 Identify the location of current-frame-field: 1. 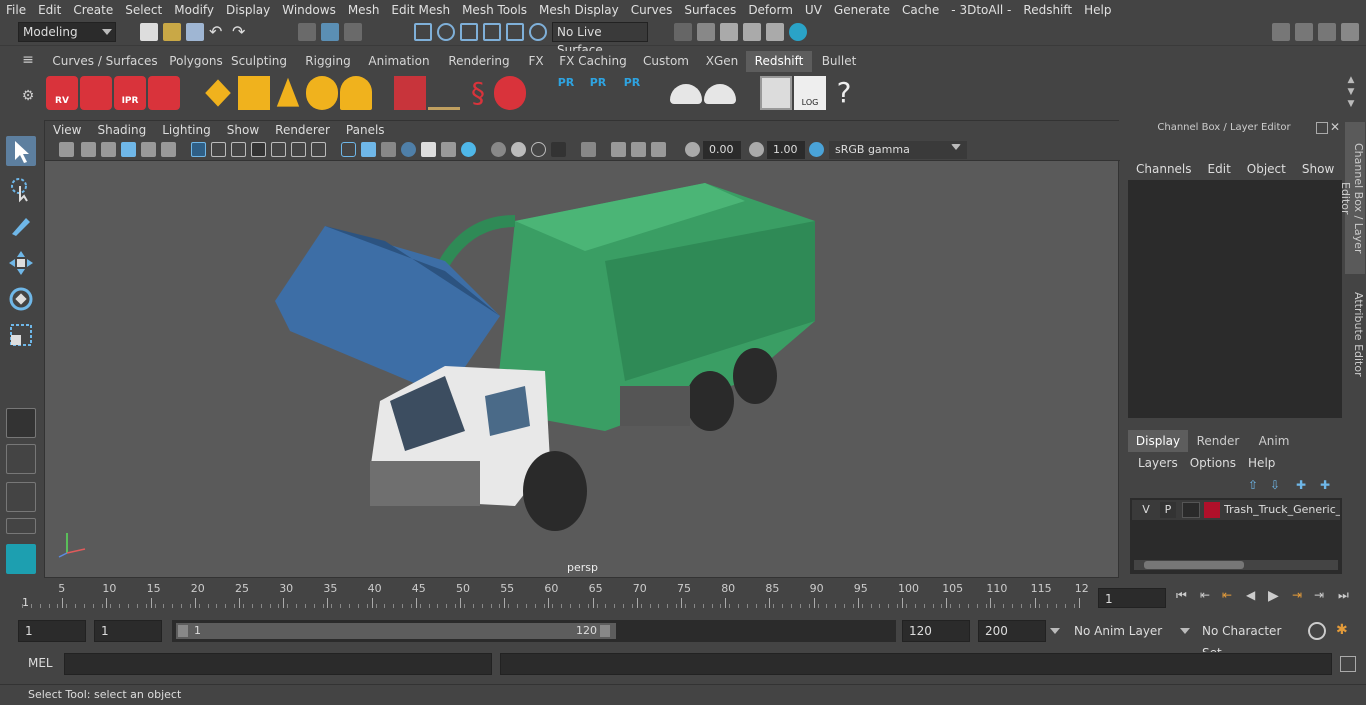
(1132, 598).